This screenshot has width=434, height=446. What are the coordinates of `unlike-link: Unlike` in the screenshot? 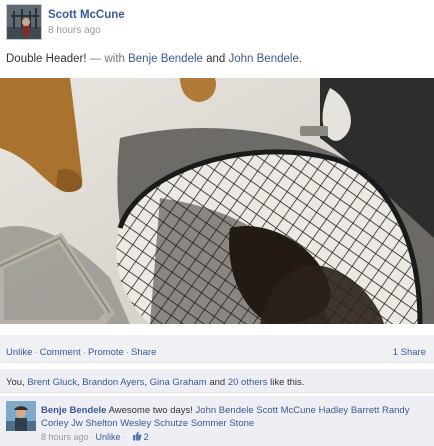 It's located at (19, 352).